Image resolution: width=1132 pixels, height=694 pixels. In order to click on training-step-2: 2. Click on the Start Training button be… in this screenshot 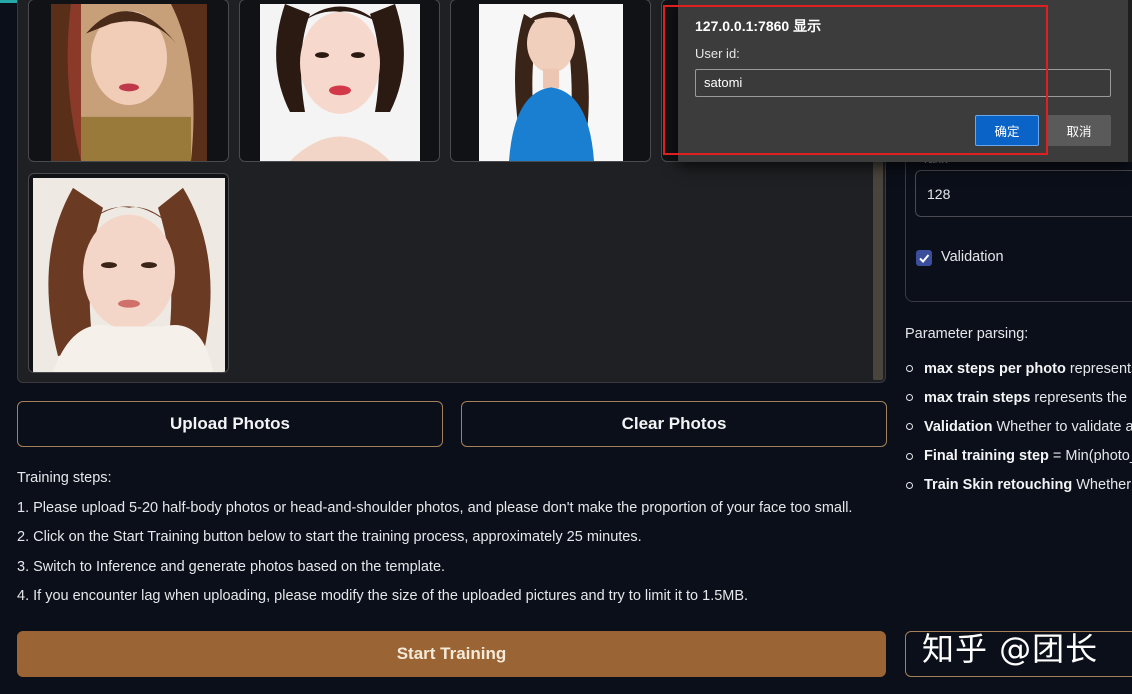, I will do `click(329, 537)`.